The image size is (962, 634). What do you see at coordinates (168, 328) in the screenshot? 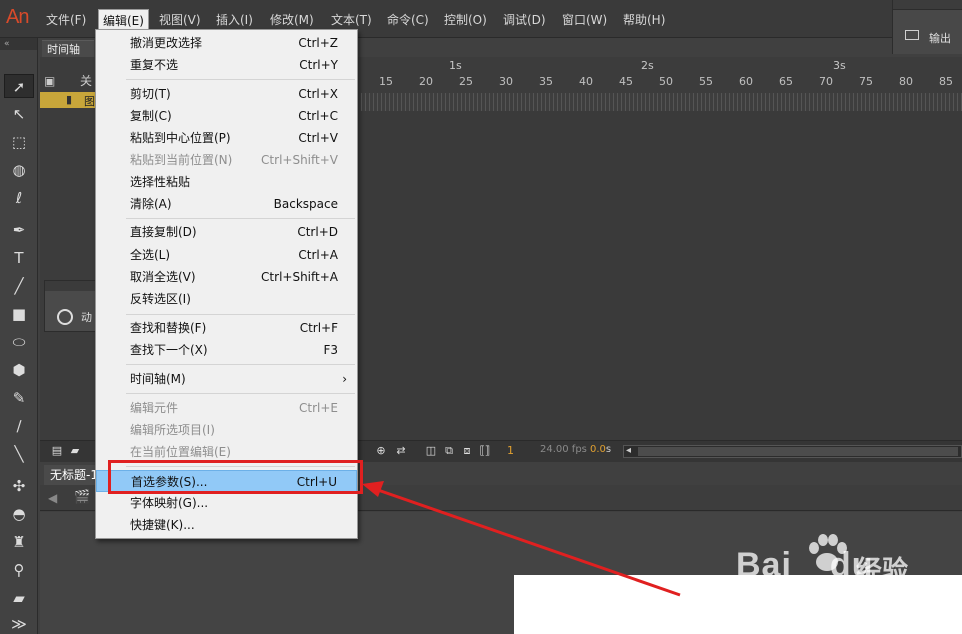
I see `menu-item-label: 查找和替换(F)` at bounding box center [168, 328].